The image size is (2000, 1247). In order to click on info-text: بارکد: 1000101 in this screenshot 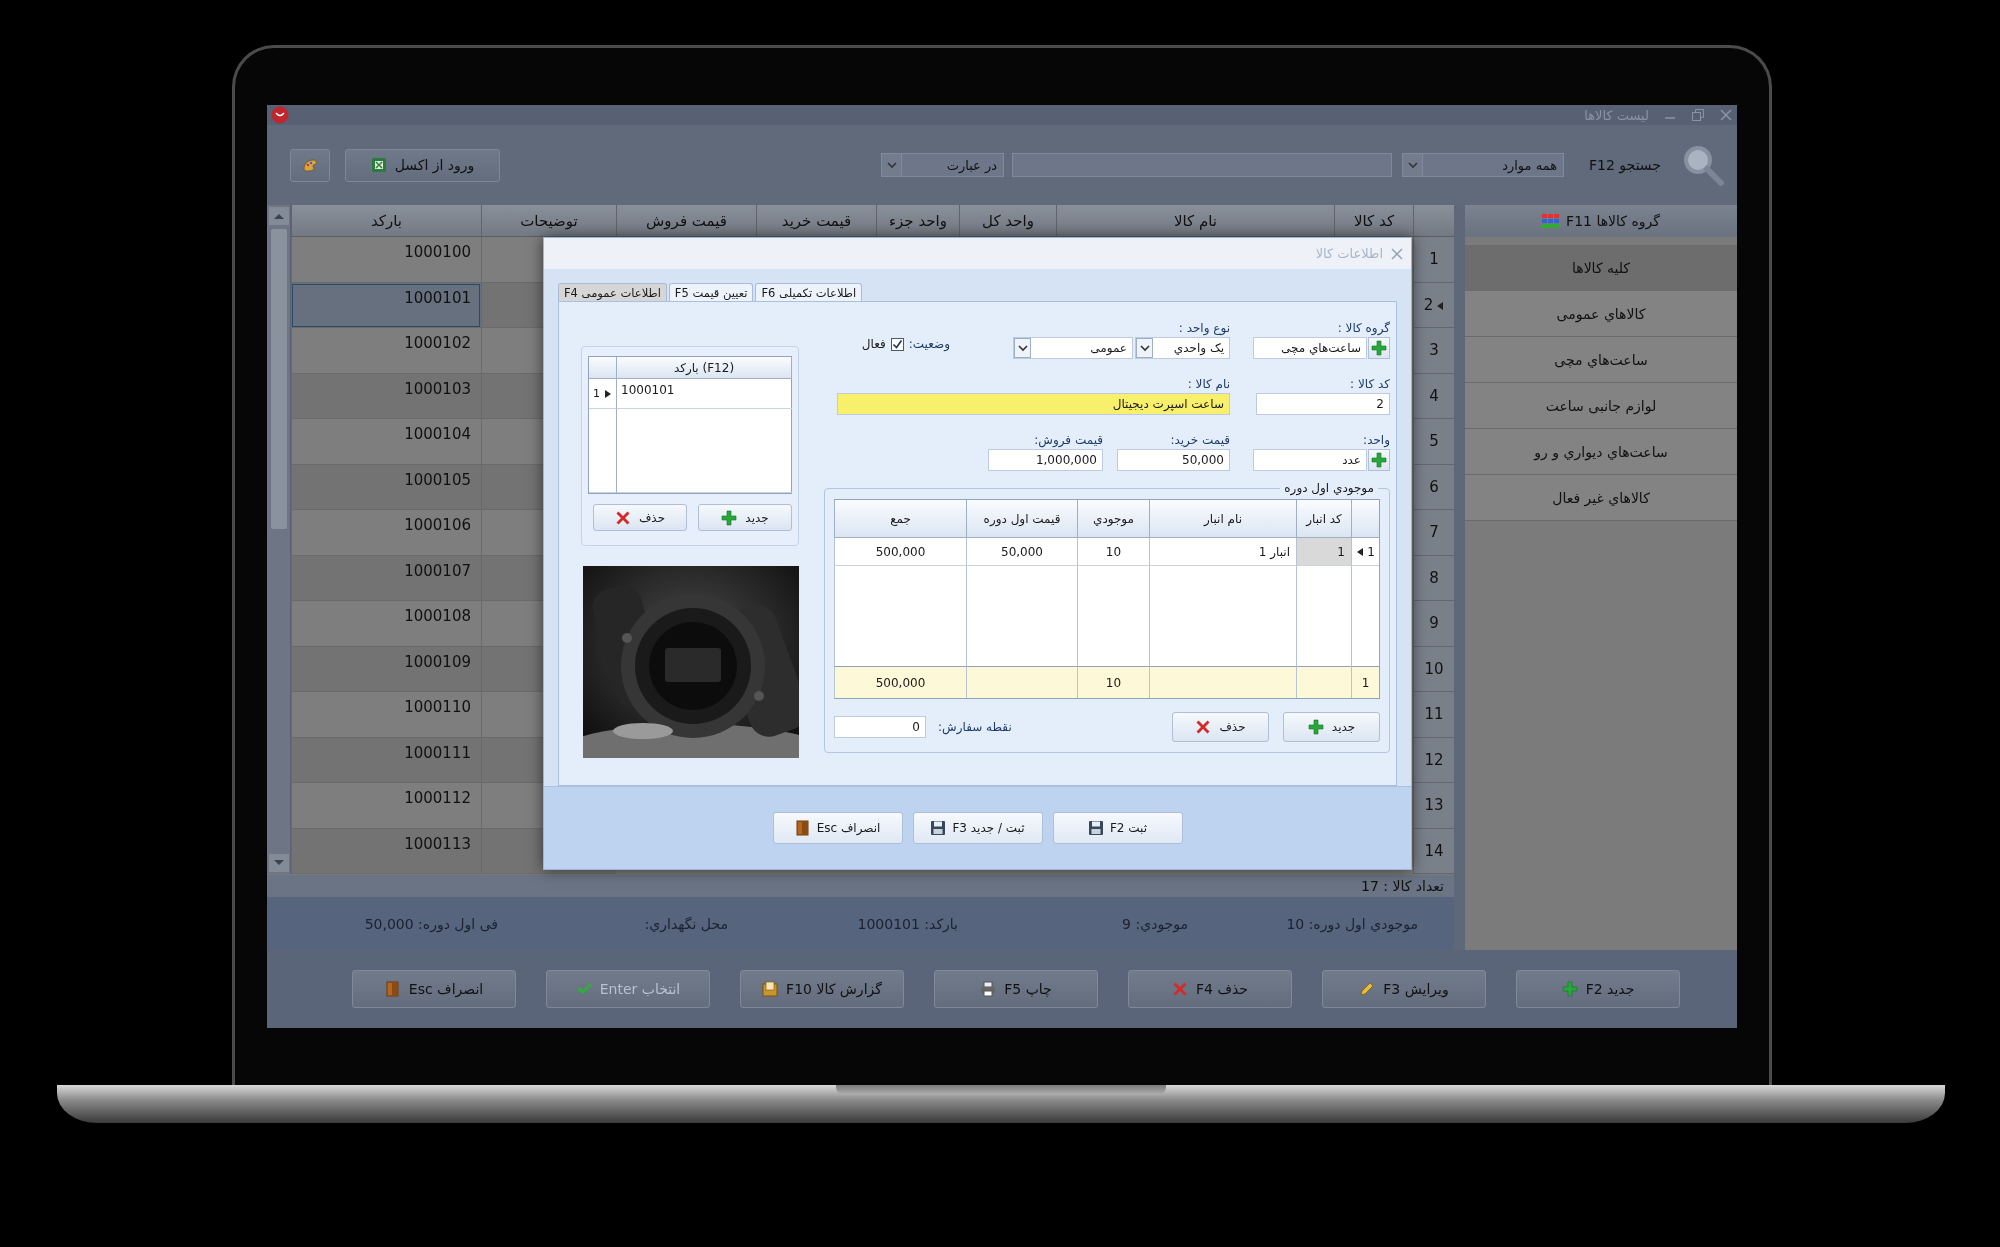, I will do `click(907, 923)`.